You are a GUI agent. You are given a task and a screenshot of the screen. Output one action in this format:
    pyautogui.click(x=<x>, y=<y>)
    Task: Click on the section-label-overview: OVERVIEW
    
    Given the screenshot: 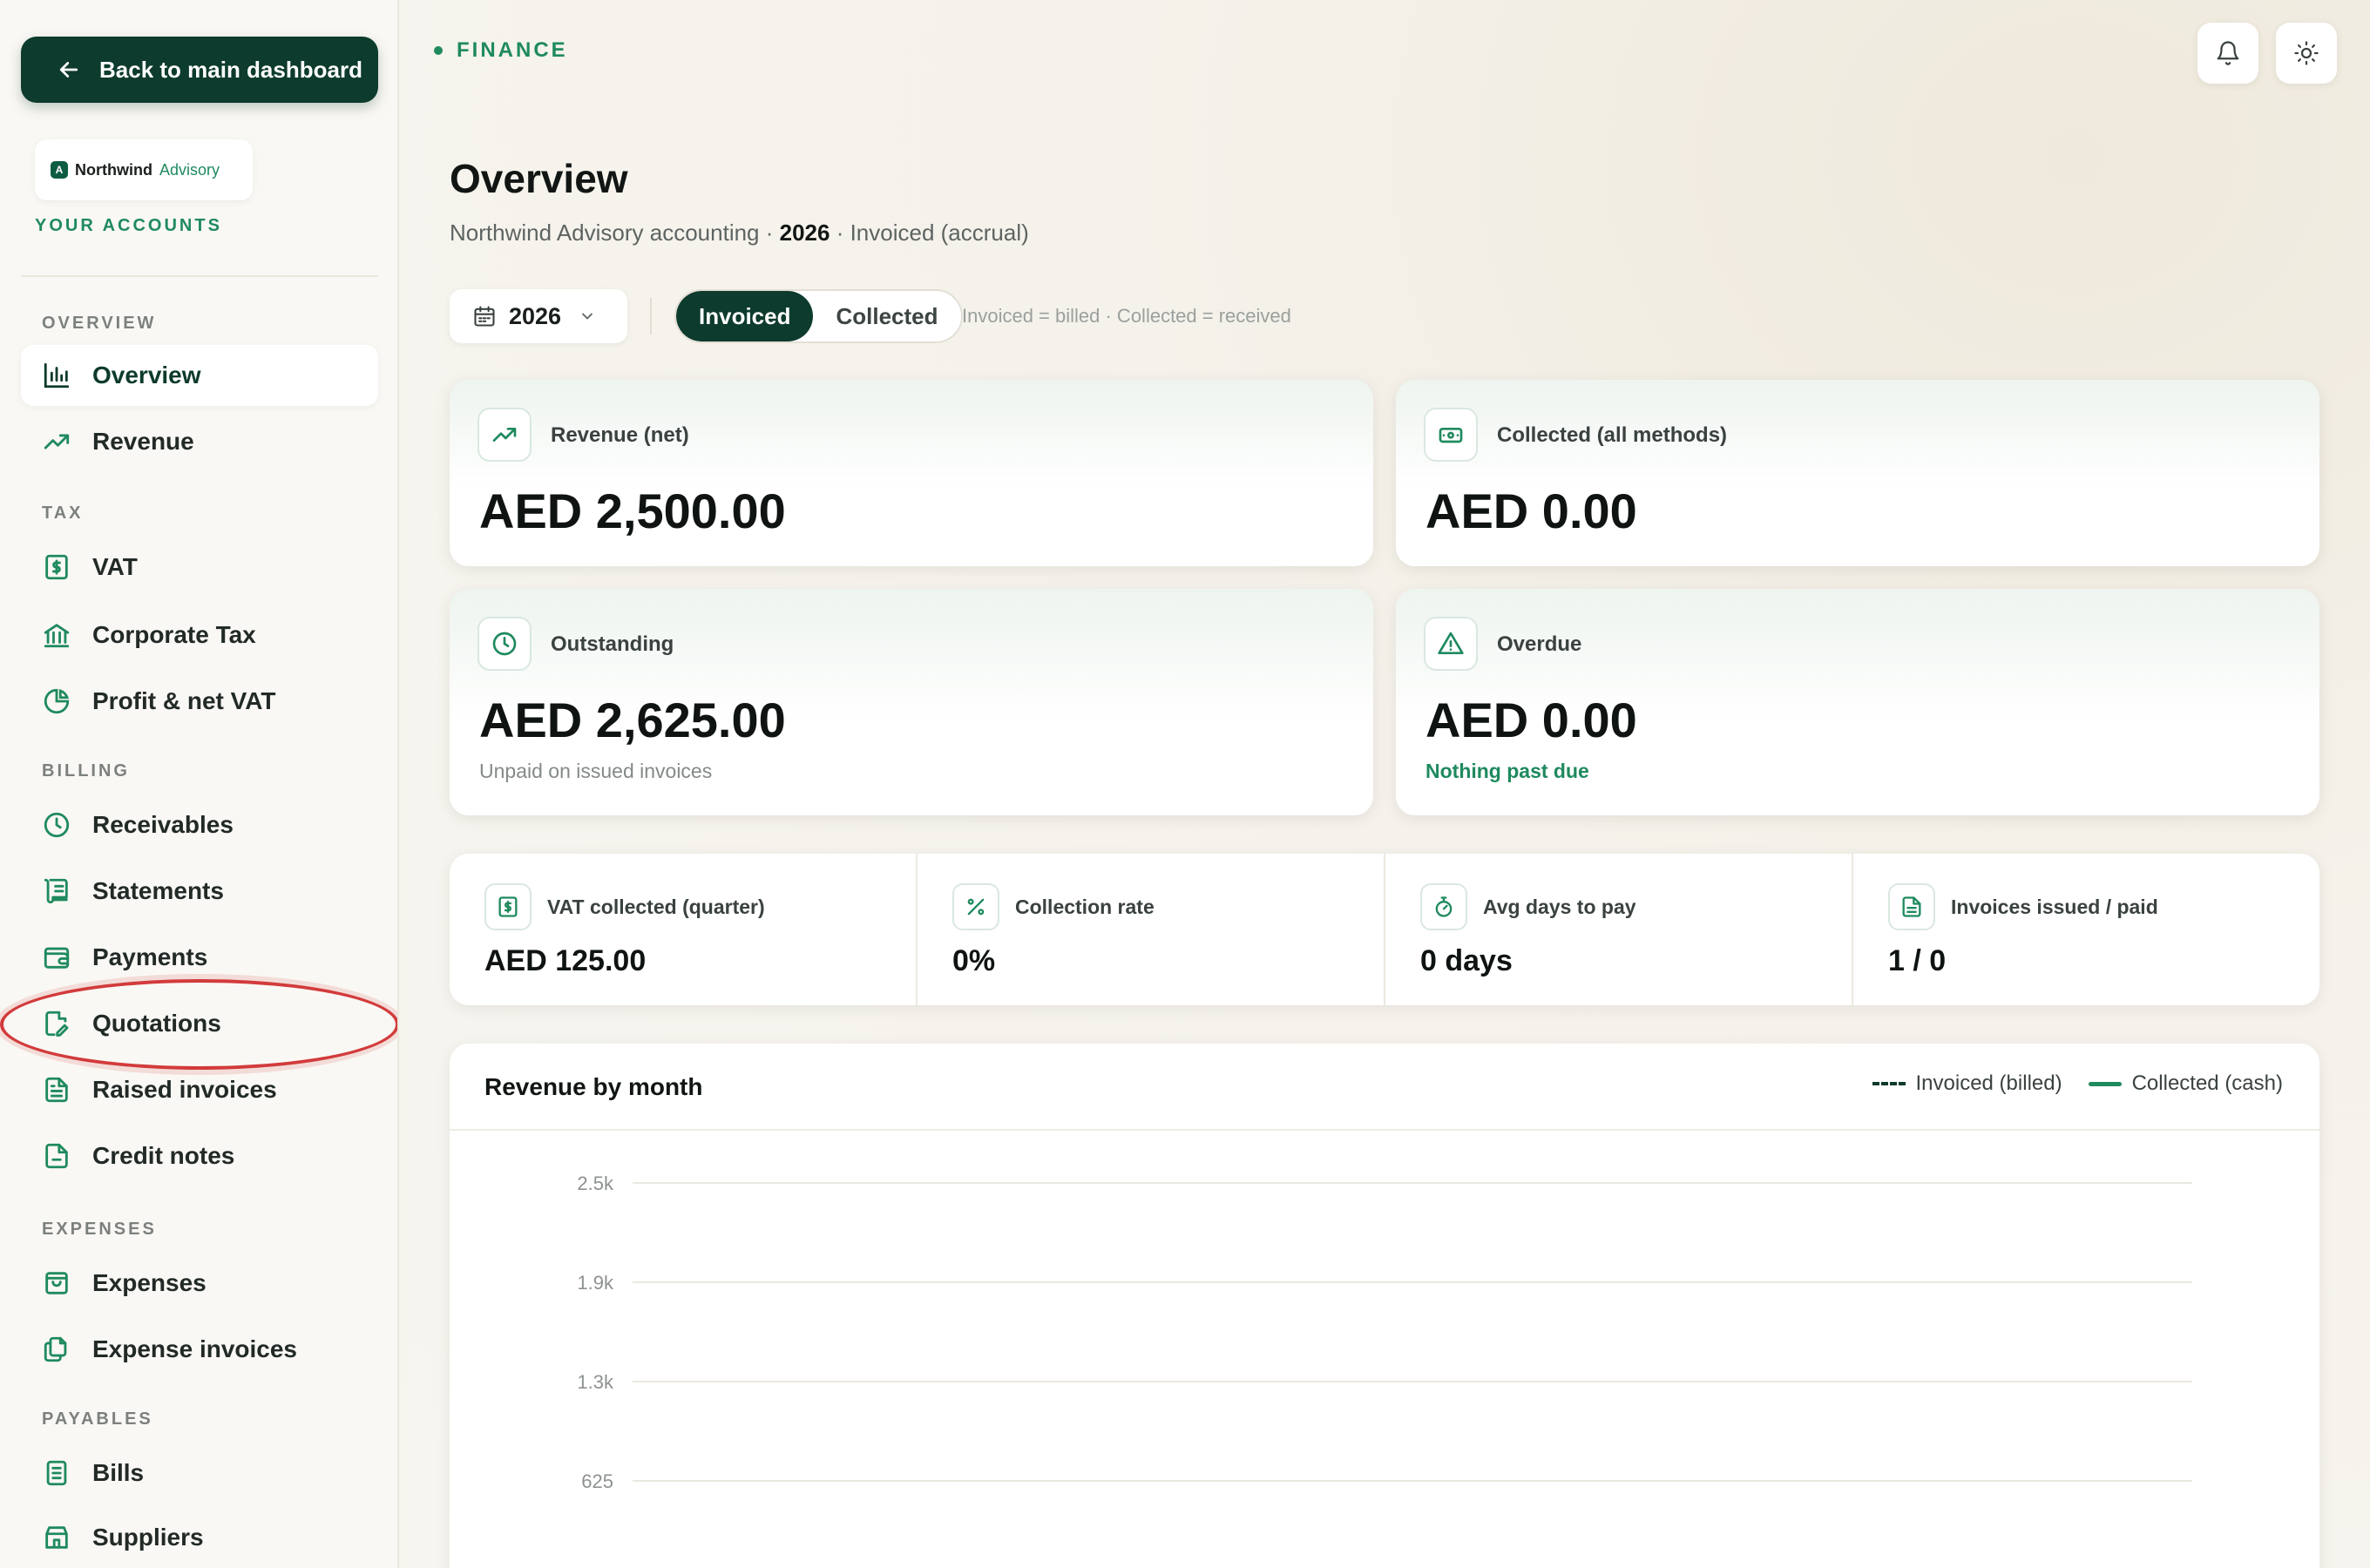 What is the action you would take?
    pyautogui.click(x=99, y=324)
    